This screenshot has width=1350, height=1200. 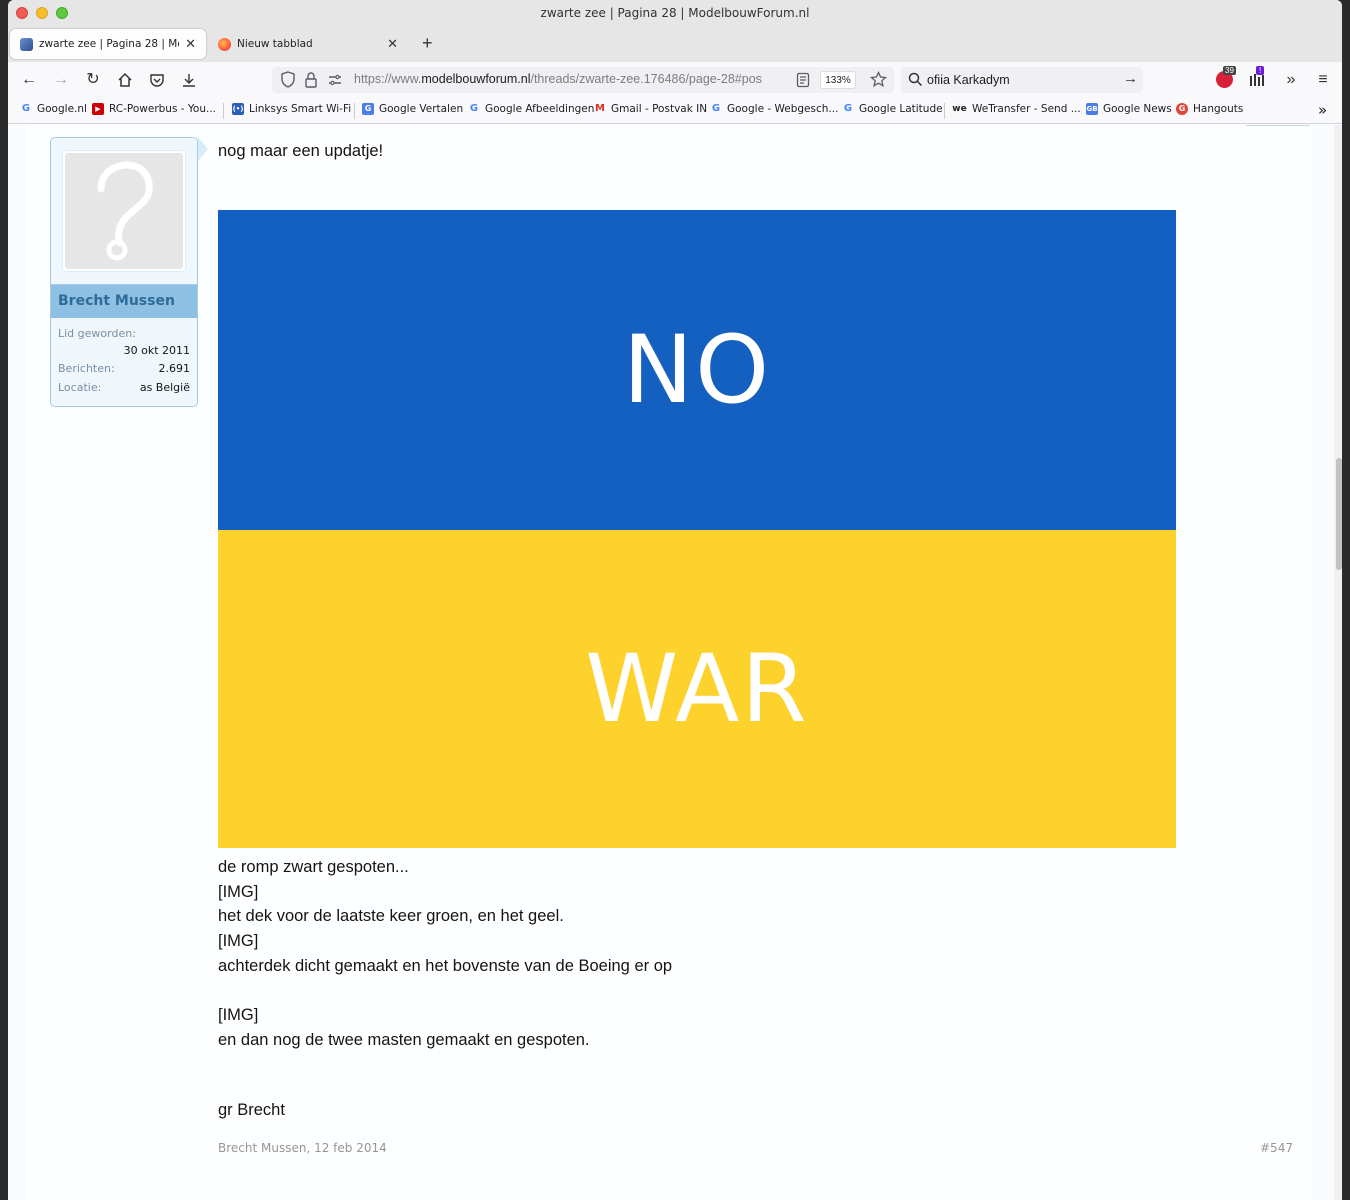 I want to click on forum-favicon-icon, so click(x=26, y=44).